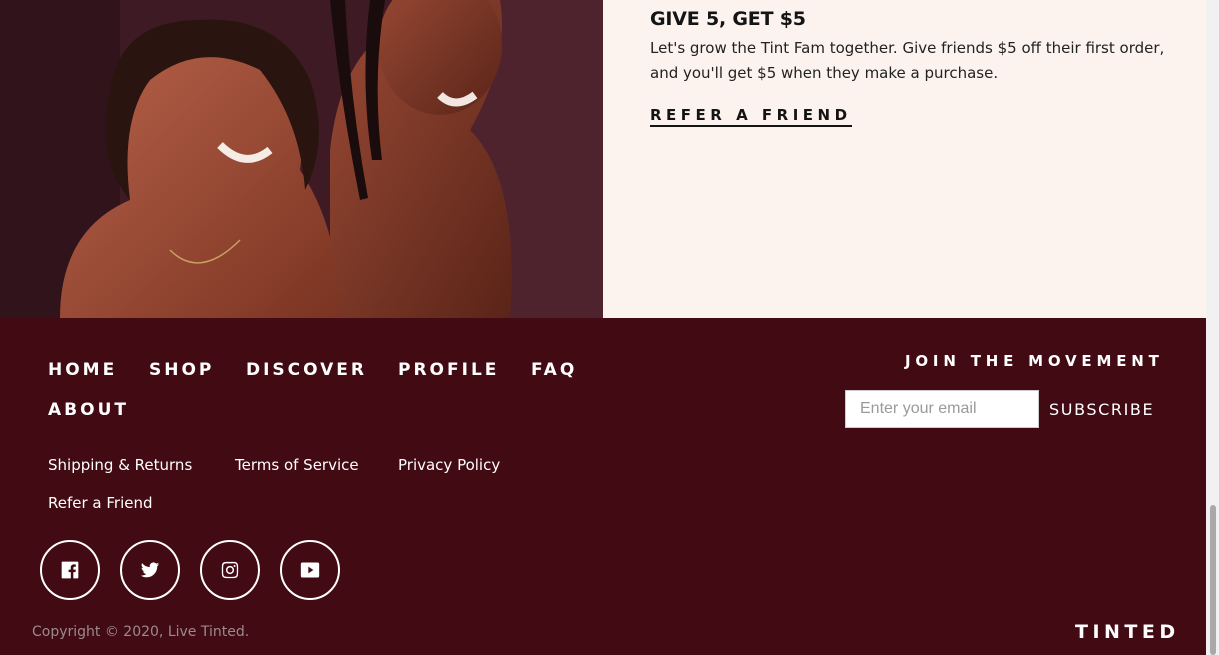 This screenshot has height=655, width=1219. What do you see at coordinates (1213, 580) in the screenshot?
I see `scrollbar-thumb` at bounding box center [1213, 580].